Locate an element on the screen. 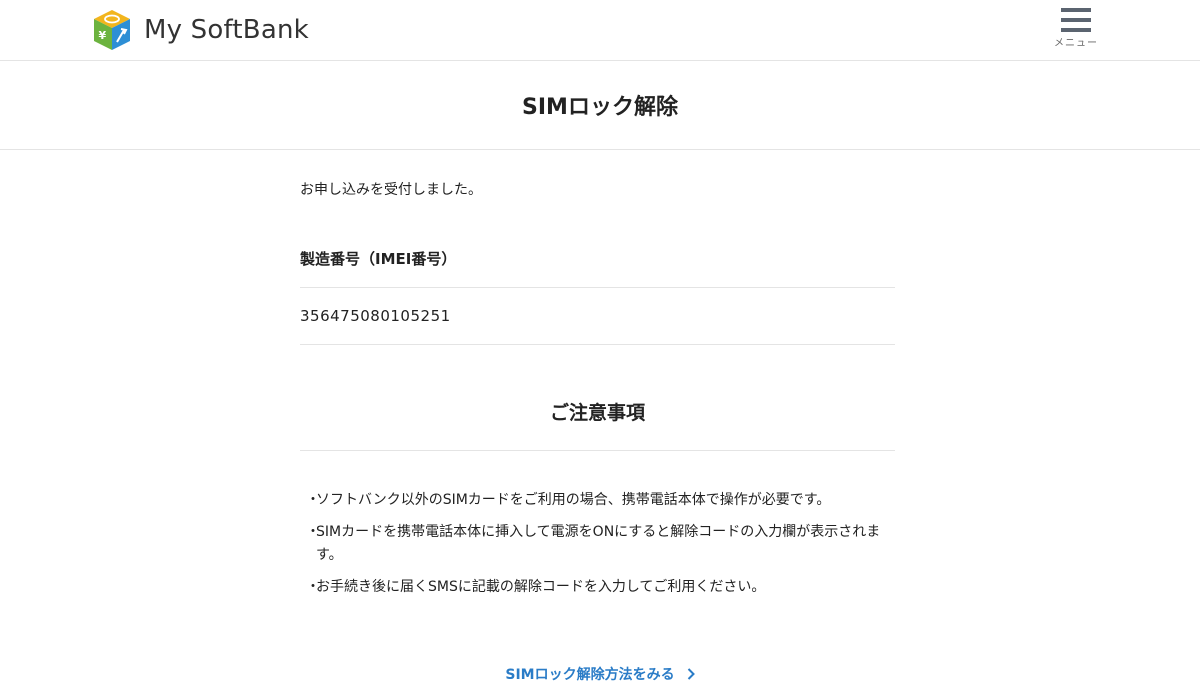 The width and height of the screenshot is (1200, 694). list-item: ・ お手続き後に届くSMSに記載の解除コードを入力してご利用ください。 is located at coordinates (600, 587).